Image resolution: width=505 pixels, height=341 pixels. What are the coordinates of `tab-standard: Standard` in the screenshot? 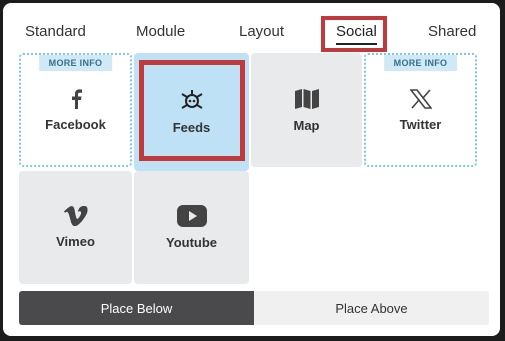 It's located at (55, 31).